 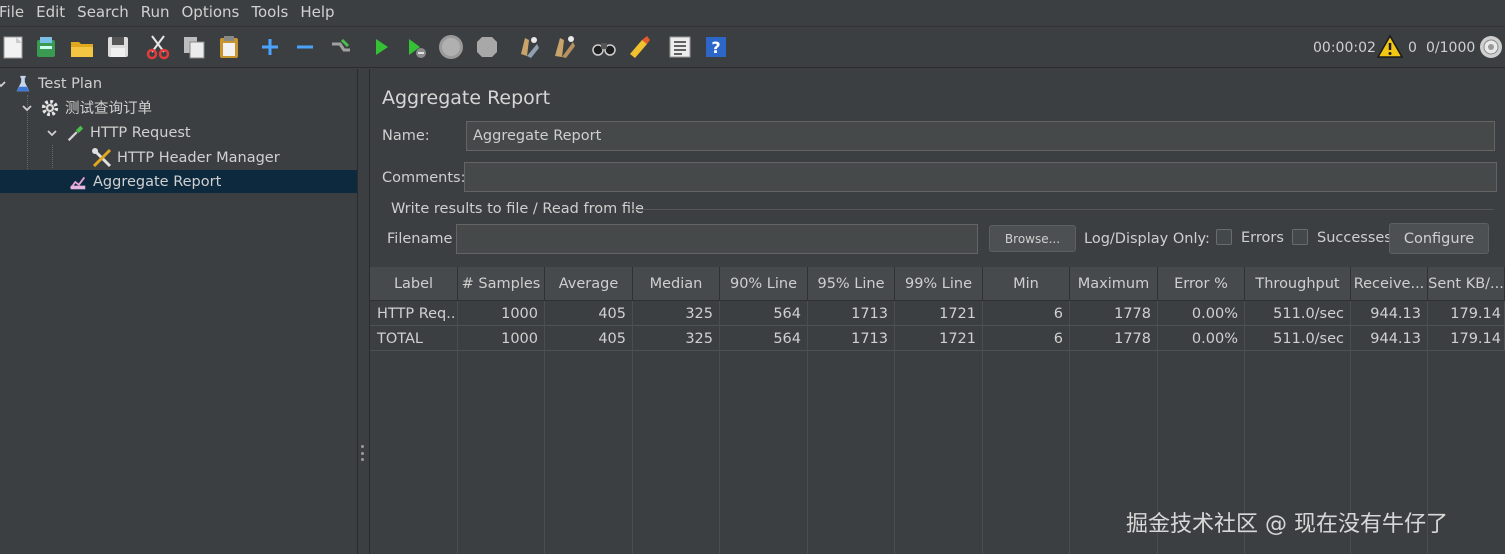 I want to click on menu-help: Help, so click(x=317, y=12).